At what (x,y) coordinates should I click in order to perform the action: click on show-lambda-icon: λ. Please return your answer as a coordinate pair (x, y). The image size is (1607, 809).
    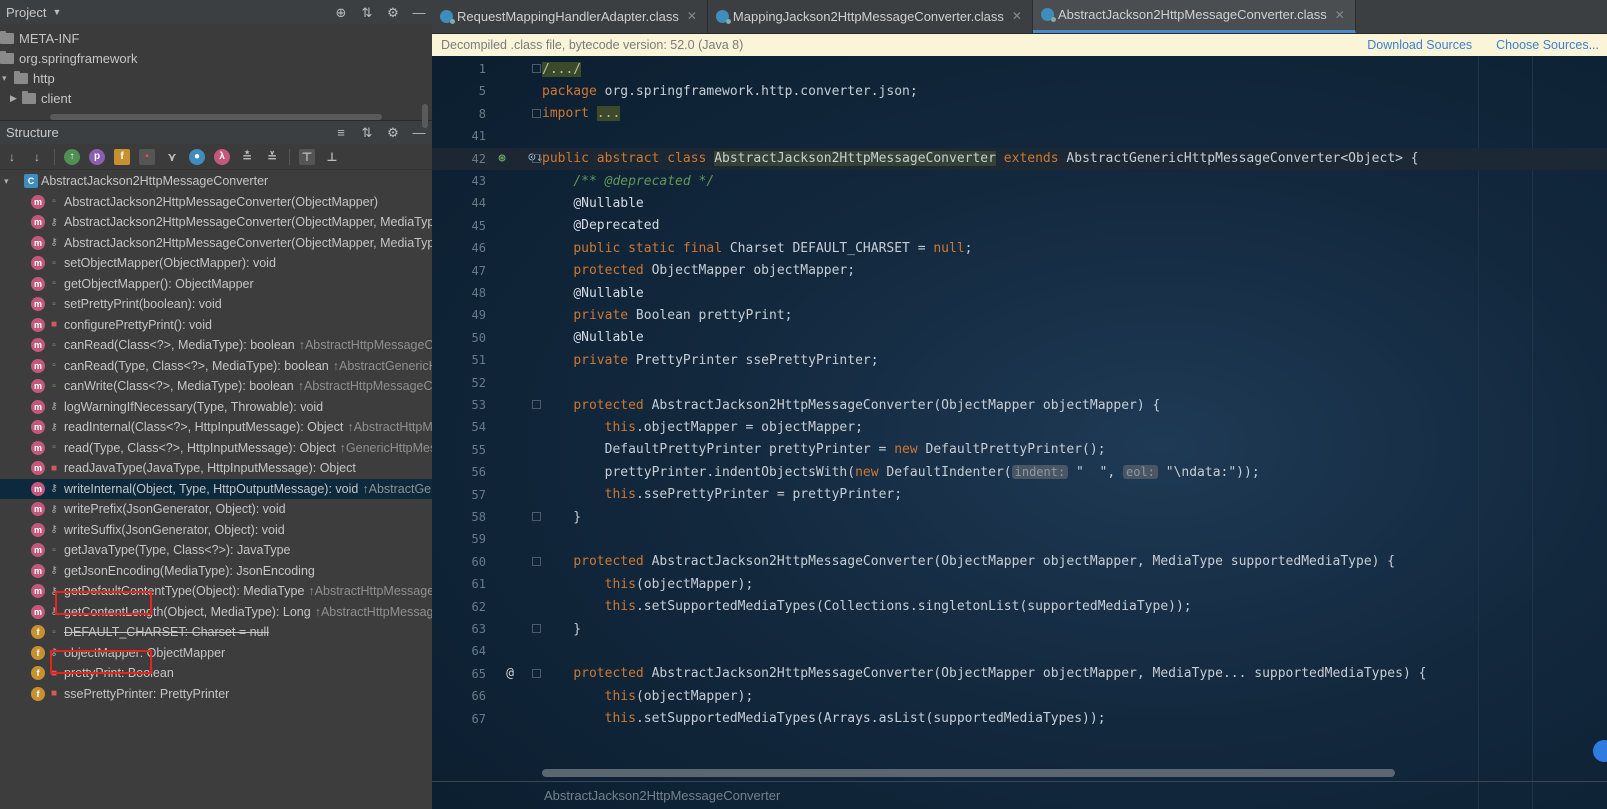
    Looking at the image, I should click on (222, 156).